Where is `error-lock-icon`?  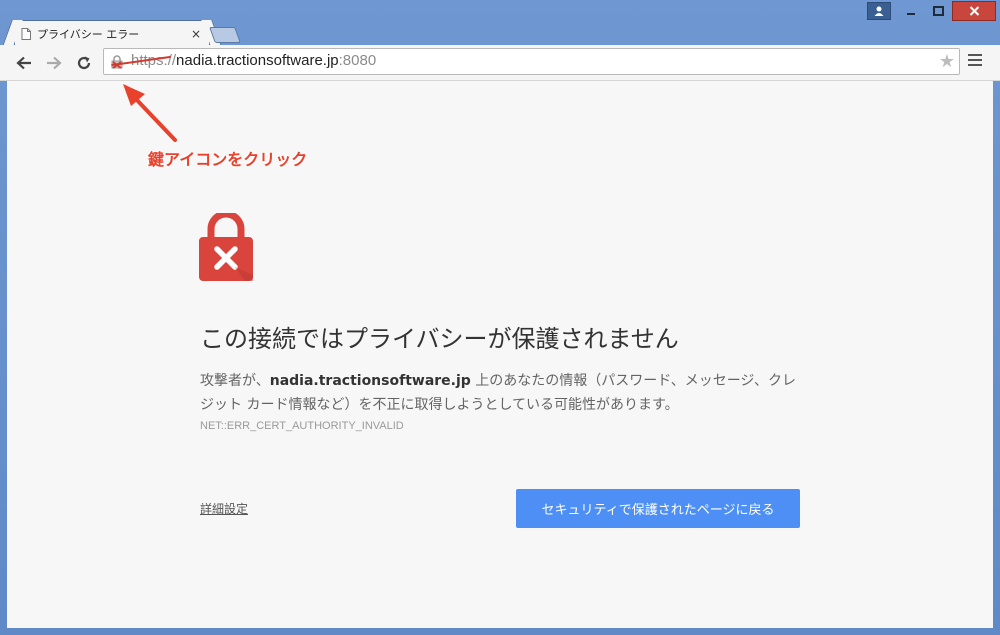
error-lock-icon is located at coordinates (226, 247).